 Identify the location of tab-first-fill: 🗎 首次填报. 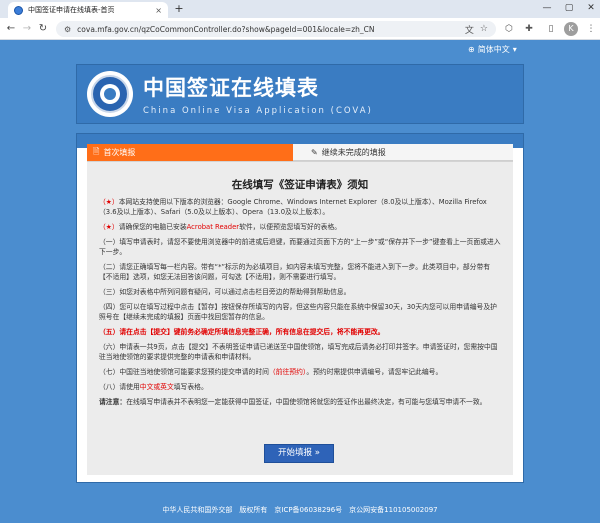
(190, 152).